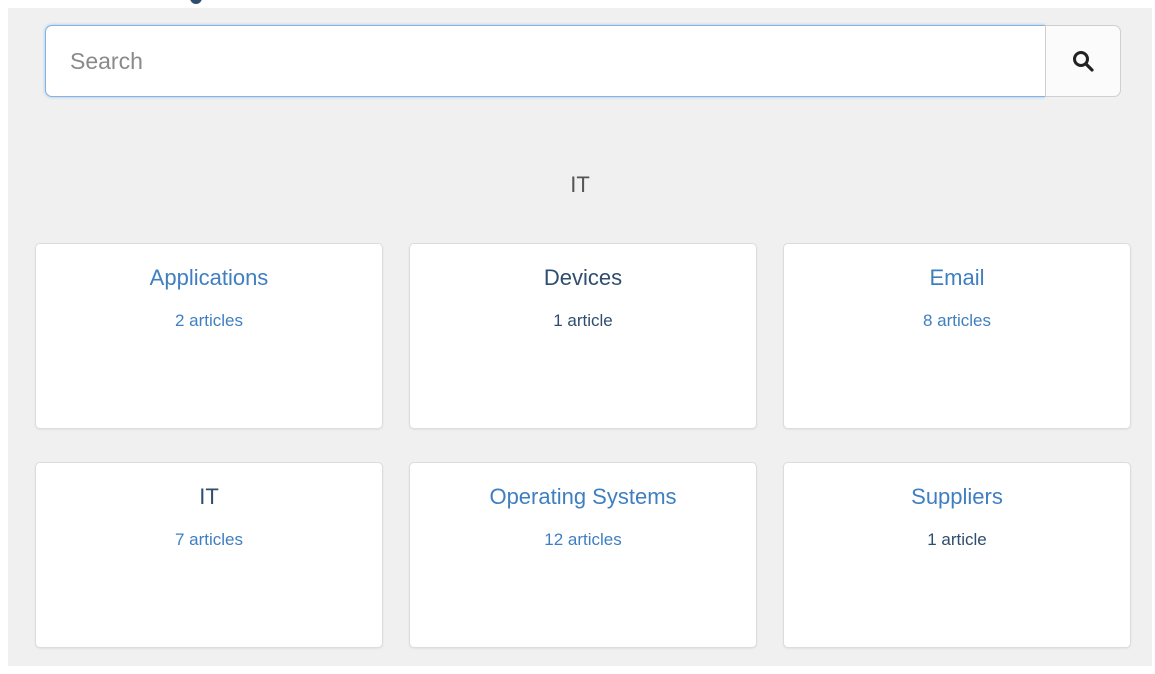 This screenshot has height=674, width=1155. I want to click on category-card-devices: Devices 1 article, so click(583, 336).